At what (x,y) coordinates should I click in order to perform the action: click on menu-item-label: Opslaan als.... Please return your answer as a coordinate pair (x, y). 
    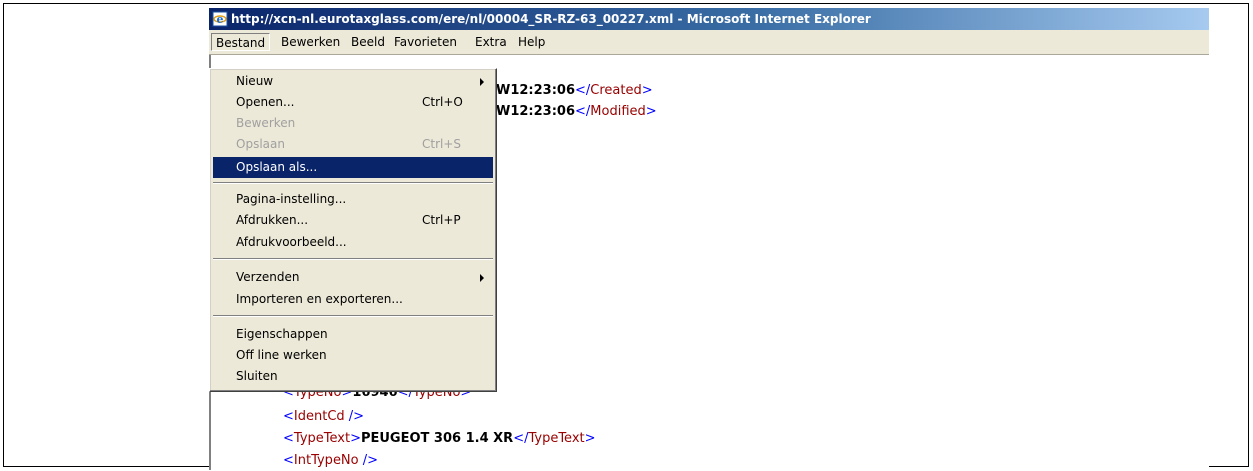
    Looking at the image, I should click on (277, 167).